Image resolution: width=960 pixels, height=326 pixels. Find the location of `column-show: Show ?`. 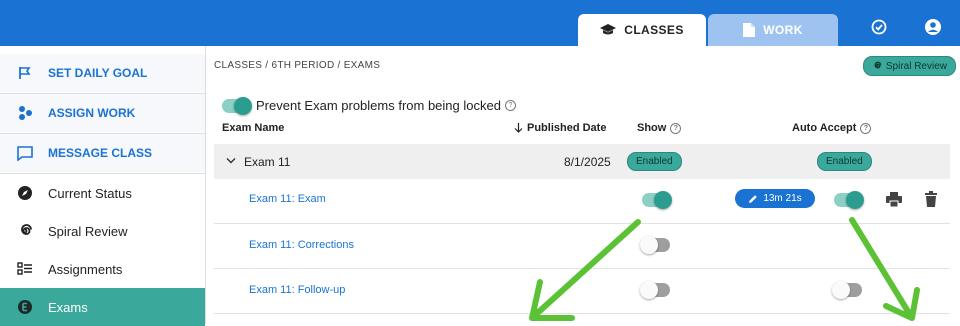

column-show: Show ? is located at coordinates (659, 128).